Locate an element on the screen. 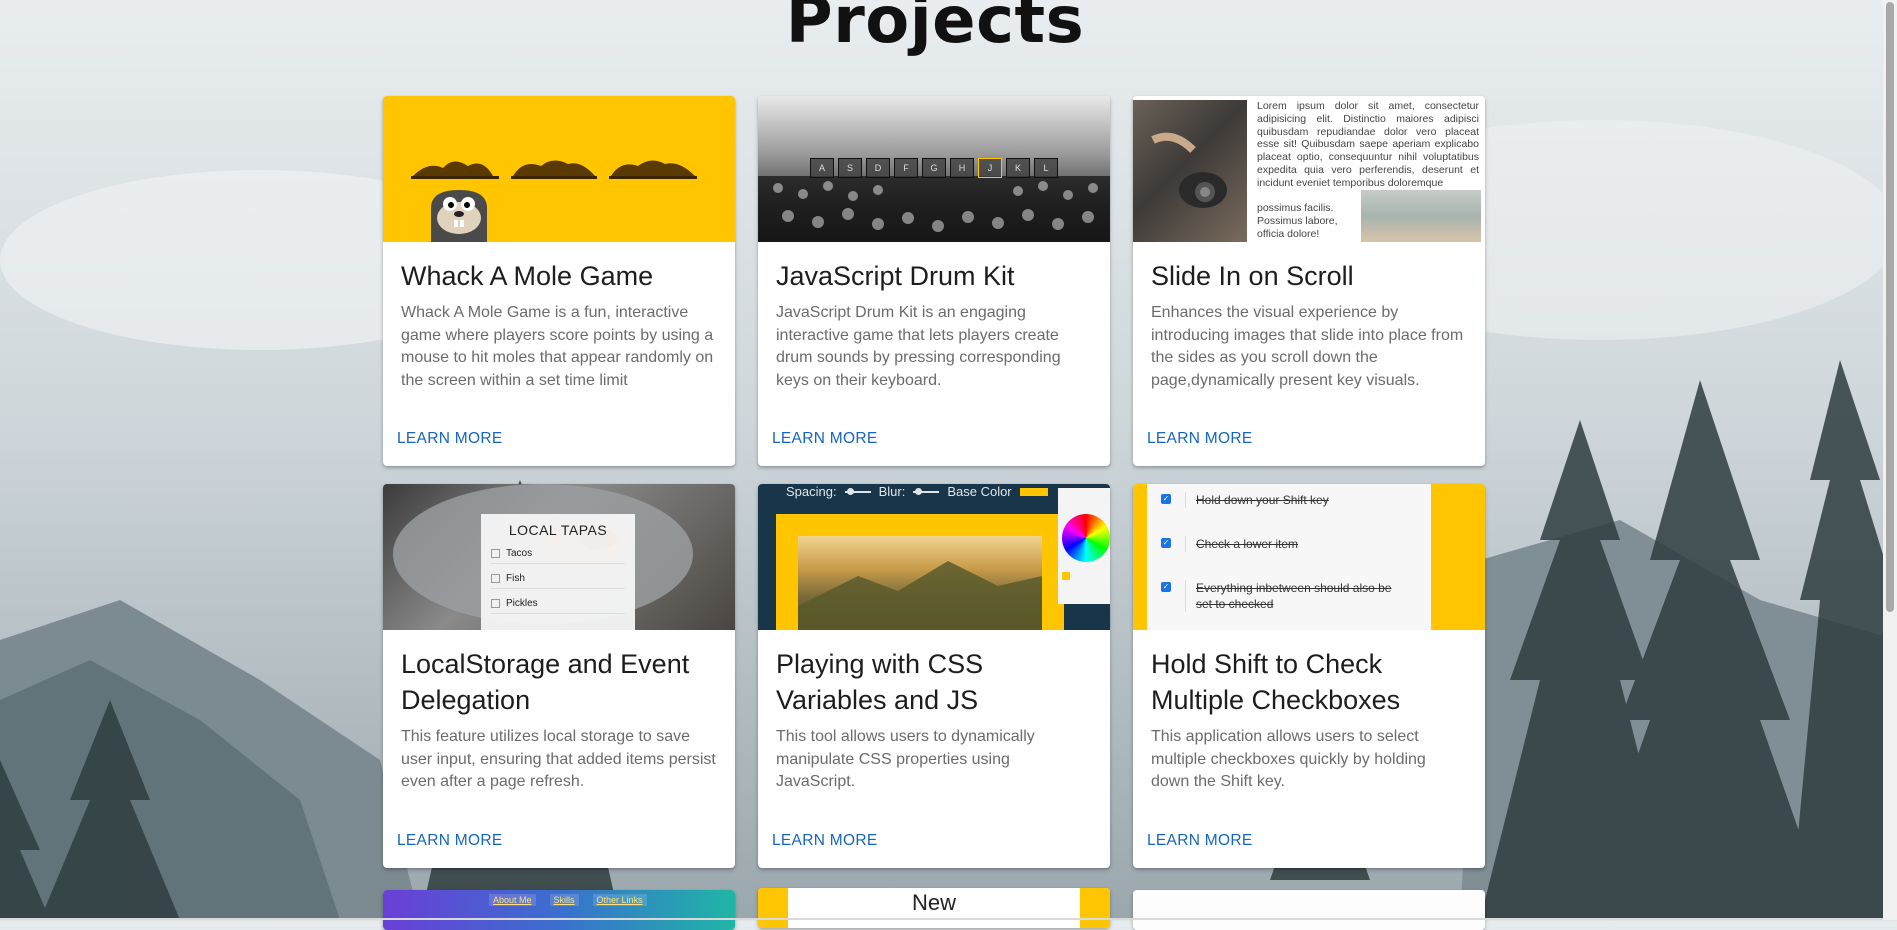  tapas-heading: LOCAL TAPAS is located at coordinates (558, 530).